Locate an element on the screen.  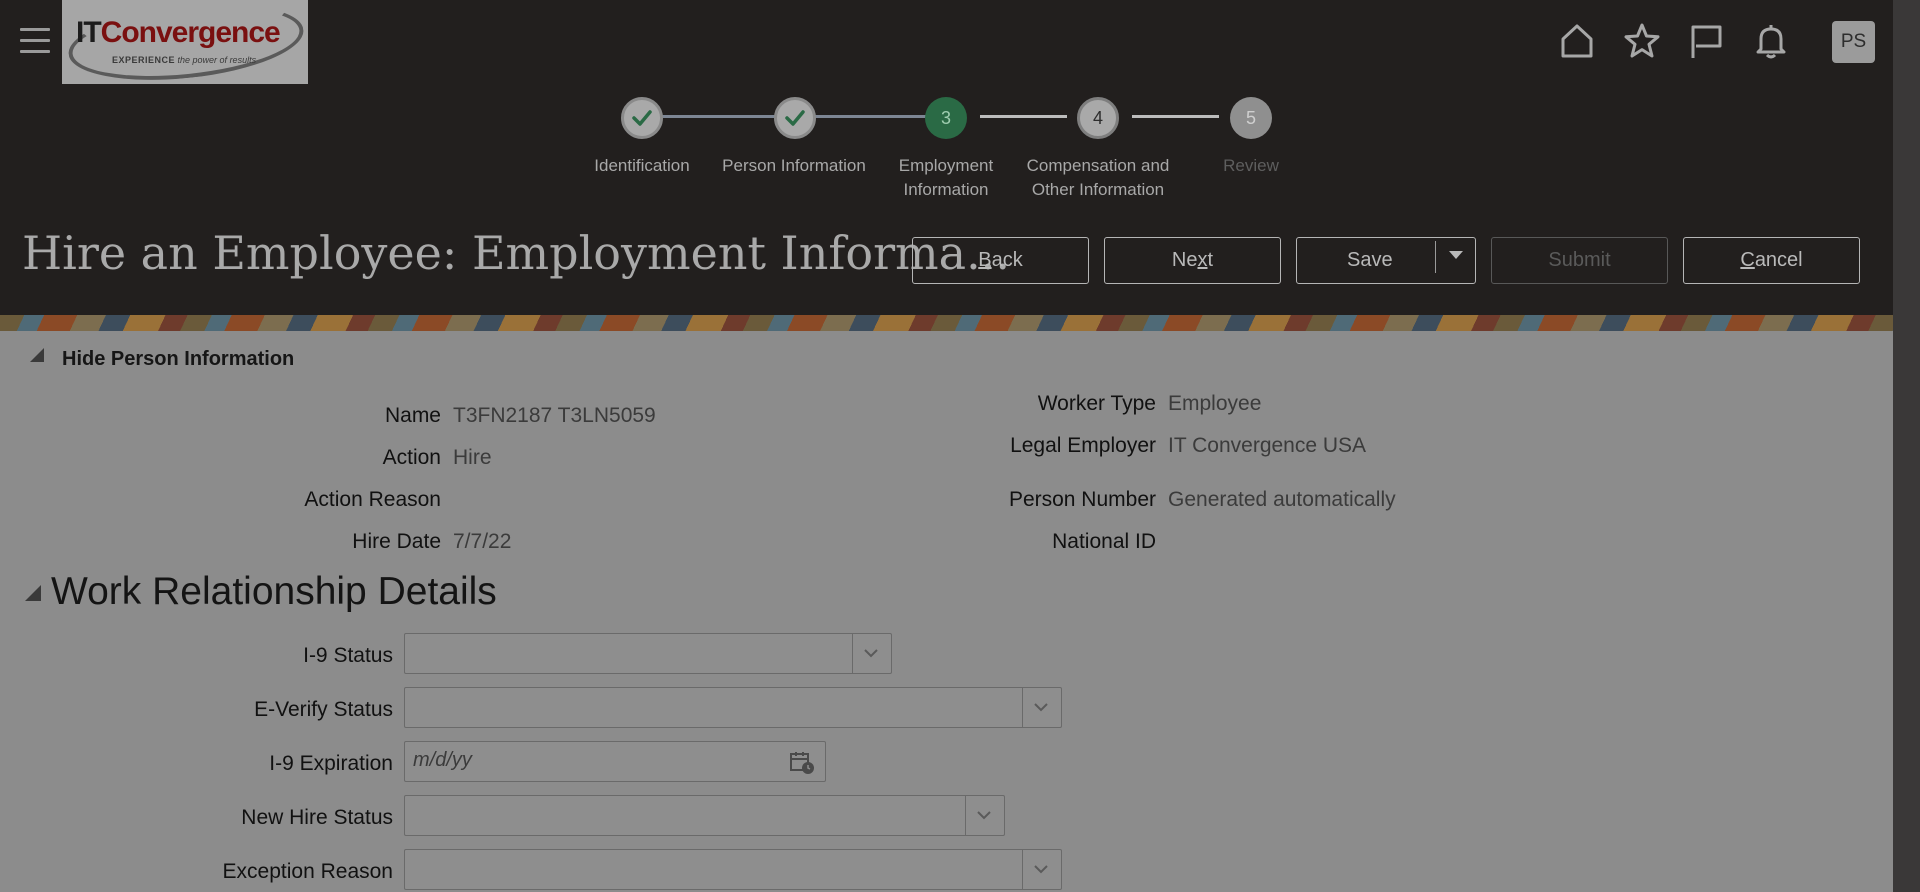
legal-employer-label: Legal Employer is located at coordinates (1083, 445).